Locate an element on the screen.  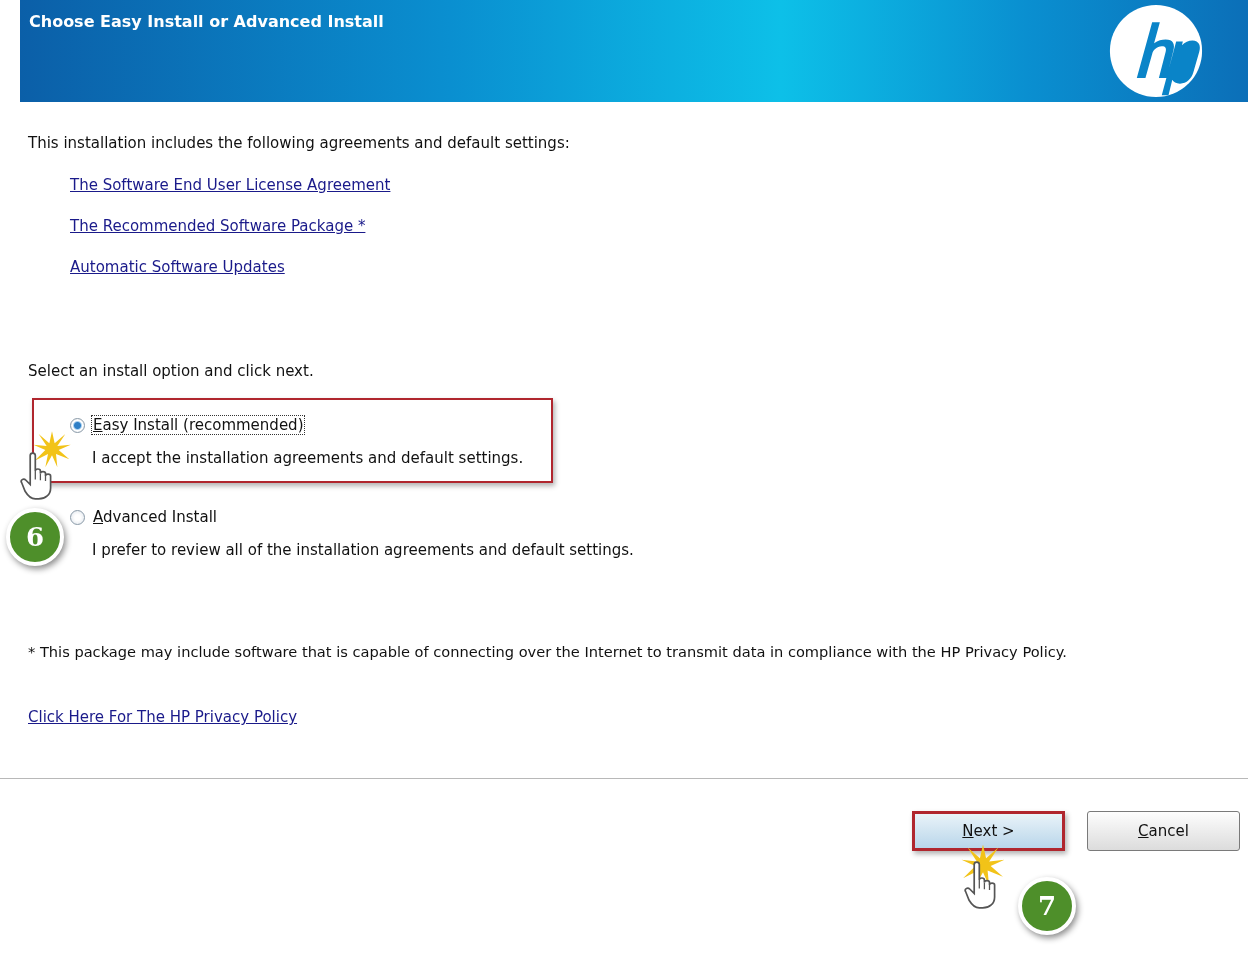
privacy-link: Click Here For The HP Privacy Policy is located at coordinates (163, 717).